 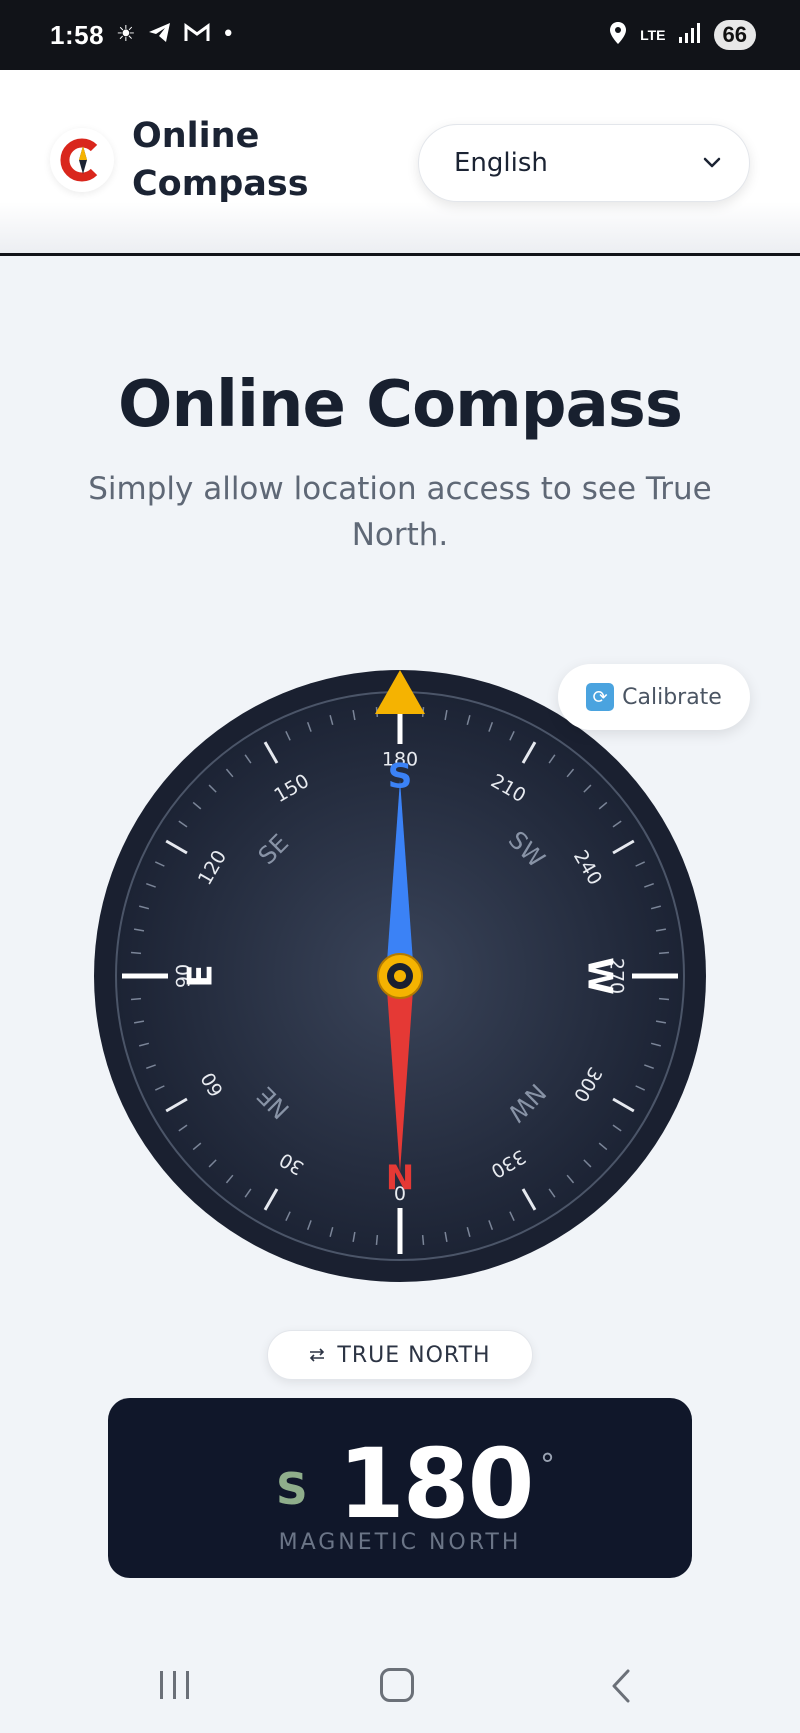 I want to click on system-nav-bar, so click(x=400, y=1681).